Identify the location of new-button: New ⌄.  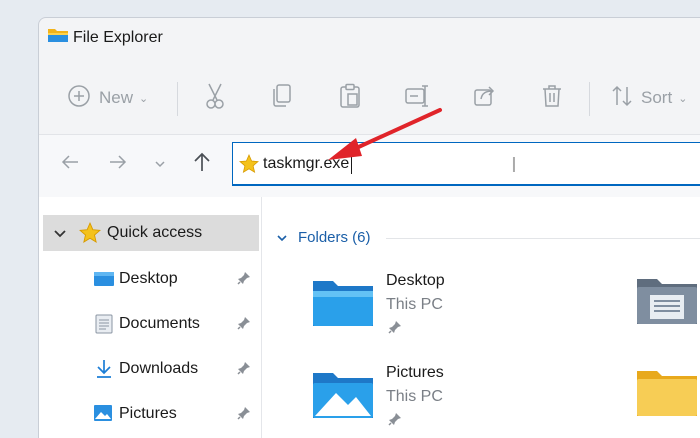
(107, 98).